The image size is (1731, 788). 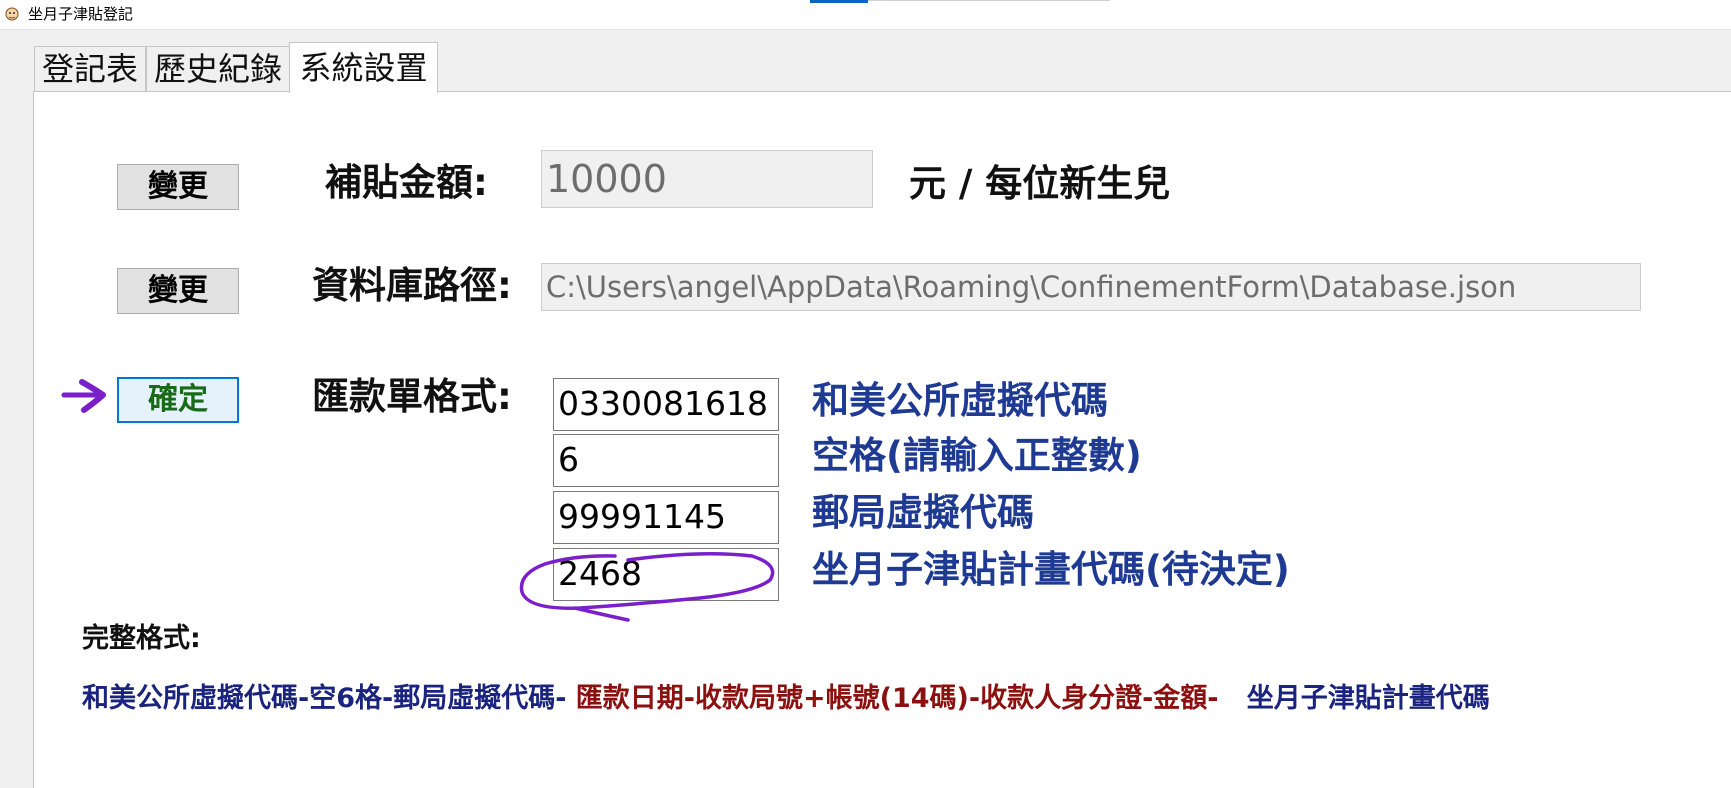 I want to click on subsidy-unit-label: 元 / 每位新生兒, so click(x=1040, y=183).